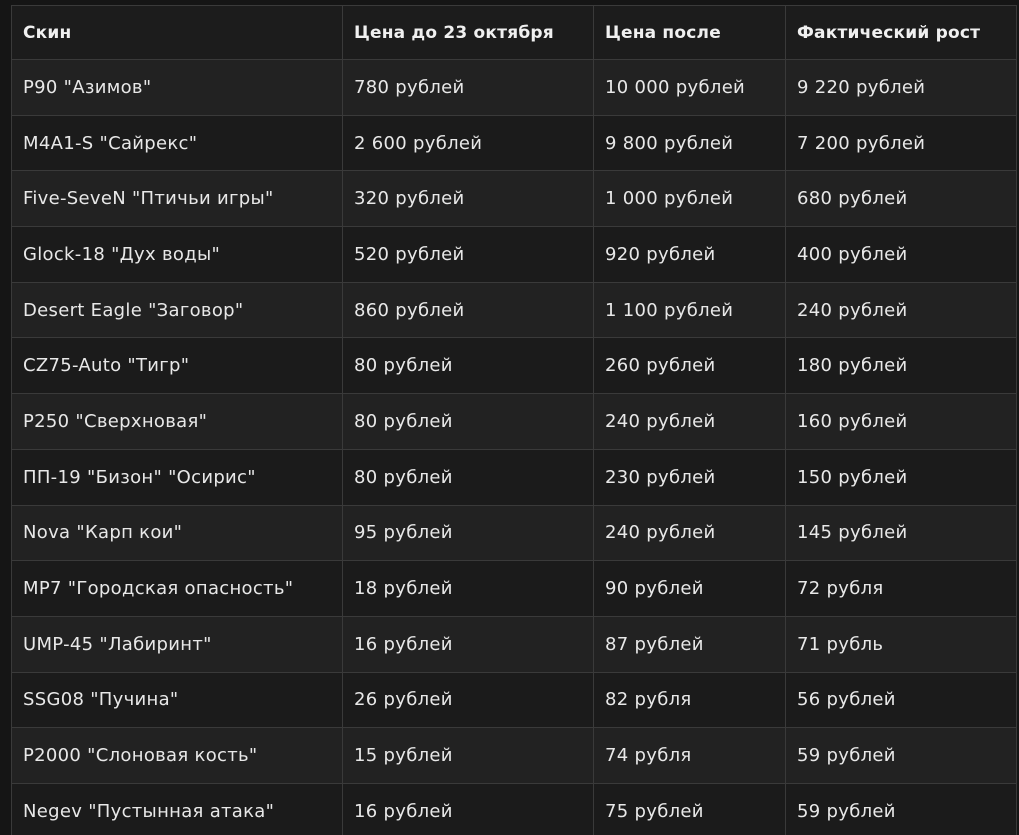  I want to click on cell-price-after: 230 рублей, so click(689, 477).